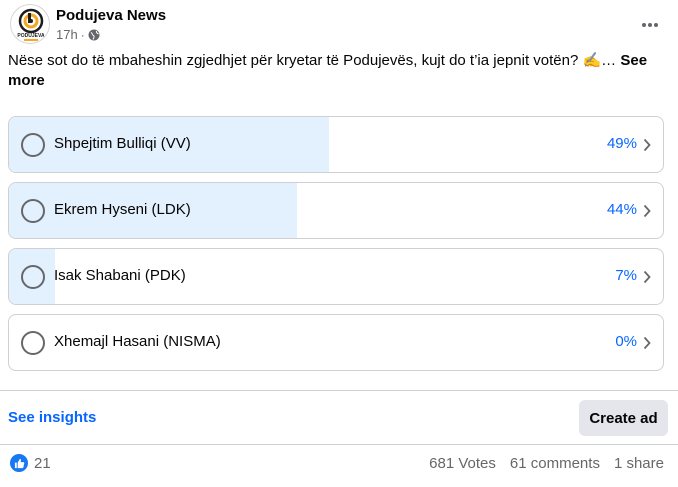 The height and width of the screenshot is (487, 678). Describe the element at coordinates (338, 25) in the screenshot. I see `post-header: PODUJEVA Podujeva News 17h ·` at that location.